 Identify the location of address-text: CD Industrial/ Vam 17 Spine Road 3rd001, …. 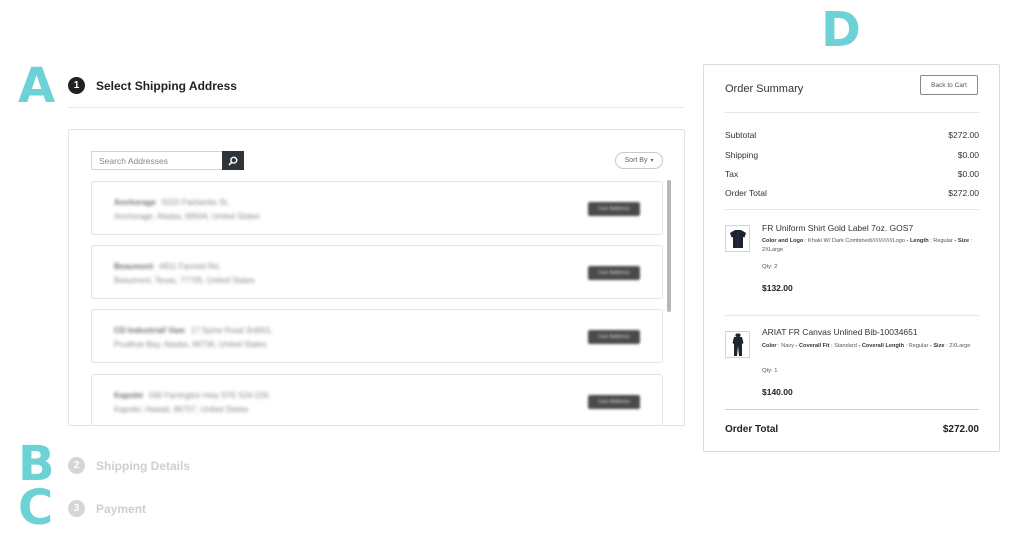
(193, 338).